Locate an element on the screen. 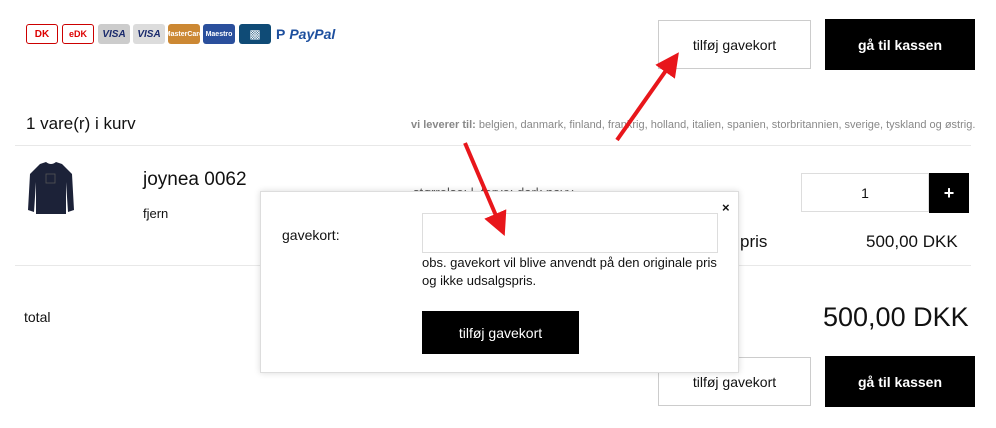  arrow-to-giftcard-input is located at coordinates (485, 189).